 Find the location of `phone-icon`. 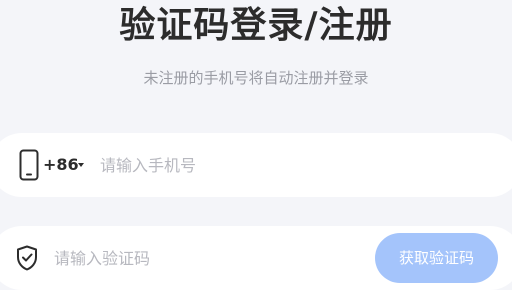

phone-icon is located at coordinates (29, 165).